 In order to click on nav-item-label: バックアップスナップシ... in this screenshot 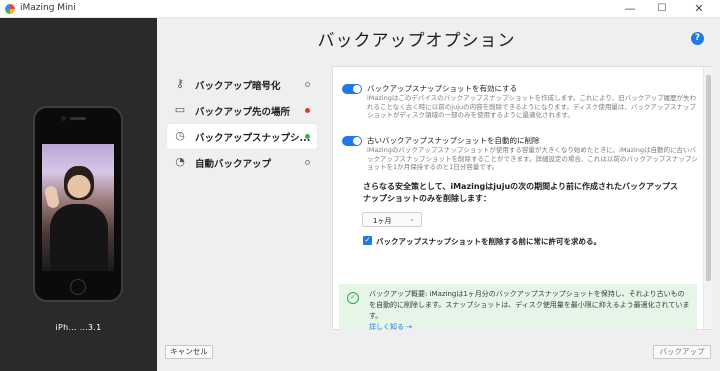, I will do `click(253, 138)`.